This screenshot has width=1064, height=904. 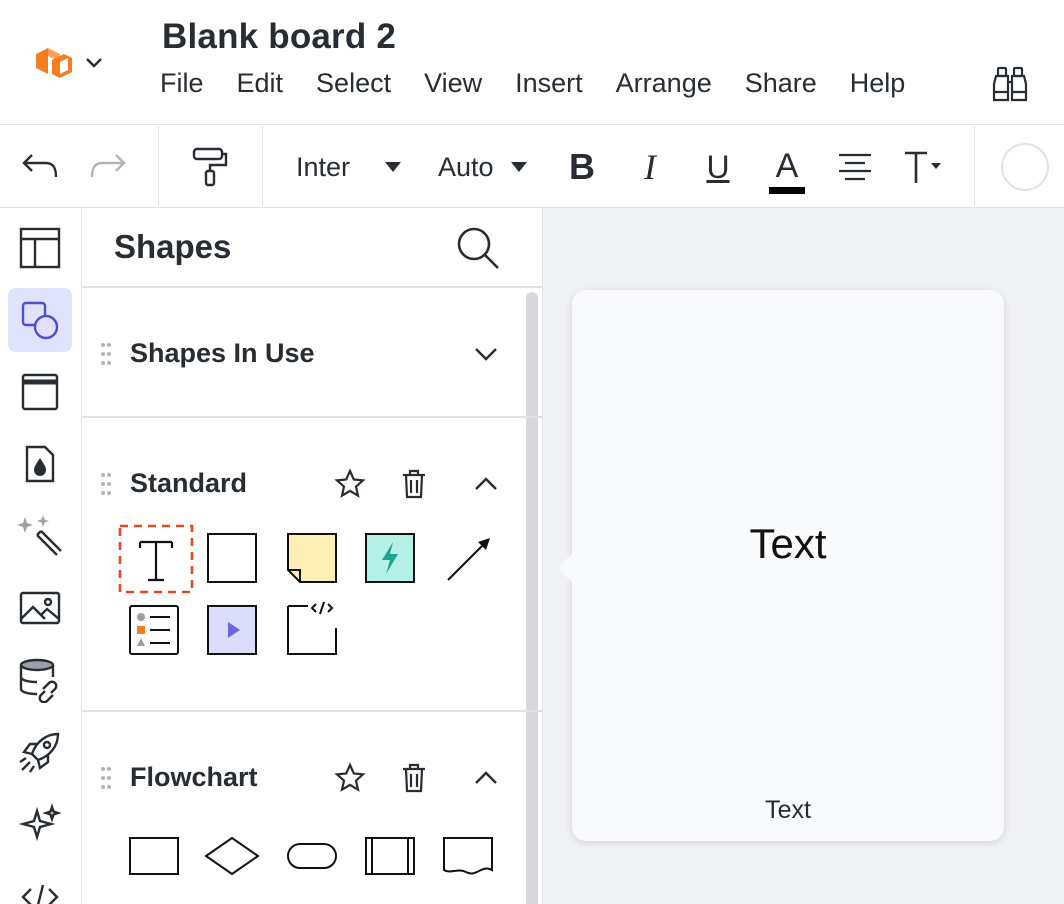 What do you see at coordinates (478, 248) in the screenshot?
I see `search-icon` at bounding box center [478, 248].